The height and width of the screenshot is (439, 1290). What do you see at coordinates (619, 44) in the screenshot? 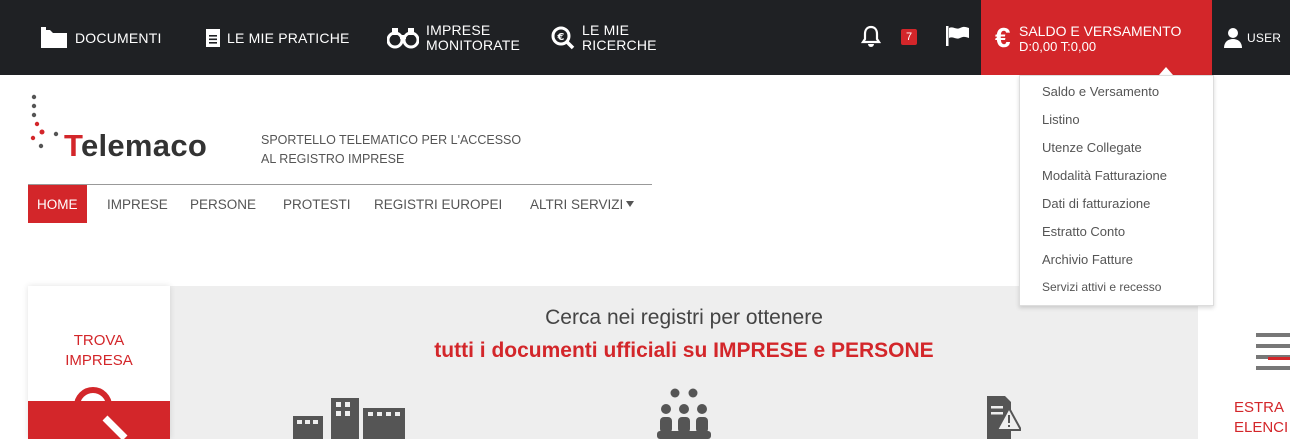
I see `topbar-le-mie-ricerche-line2: RICERCHE` at bounding box center [619, 44].